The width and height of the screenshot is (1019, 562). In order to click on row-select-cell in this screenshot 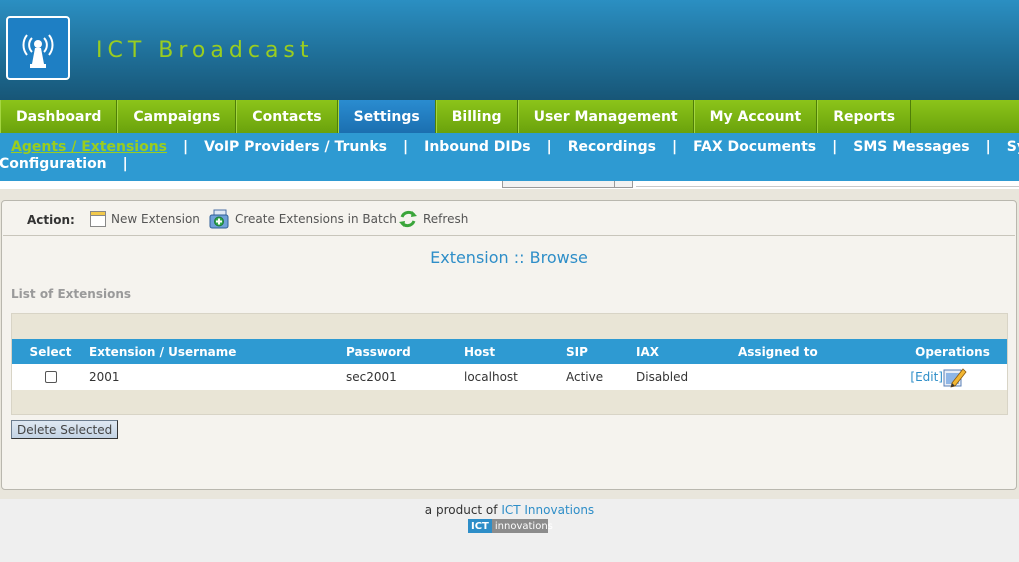, I will do `click(50, 377)`.